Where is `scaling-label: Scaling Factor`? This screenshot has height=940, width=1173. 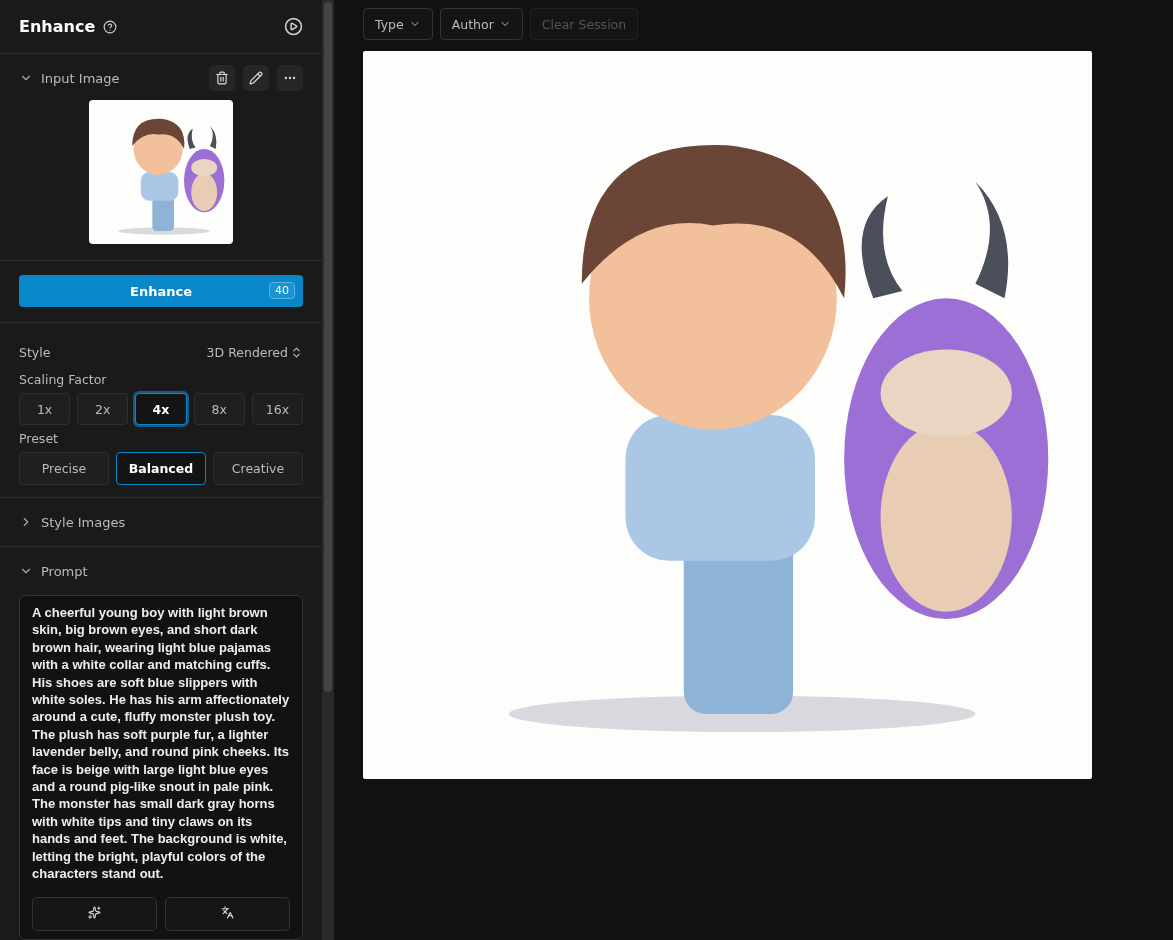 scaling-label: Scaling Factor is located at coordinates (63, 379).